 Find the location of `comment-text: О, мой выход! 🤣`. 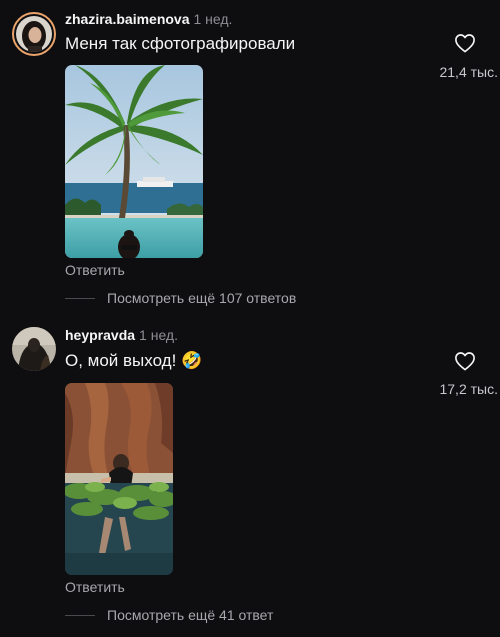

comment-text: О, мой выход! 🤣 is located at coordinates (133, 361).